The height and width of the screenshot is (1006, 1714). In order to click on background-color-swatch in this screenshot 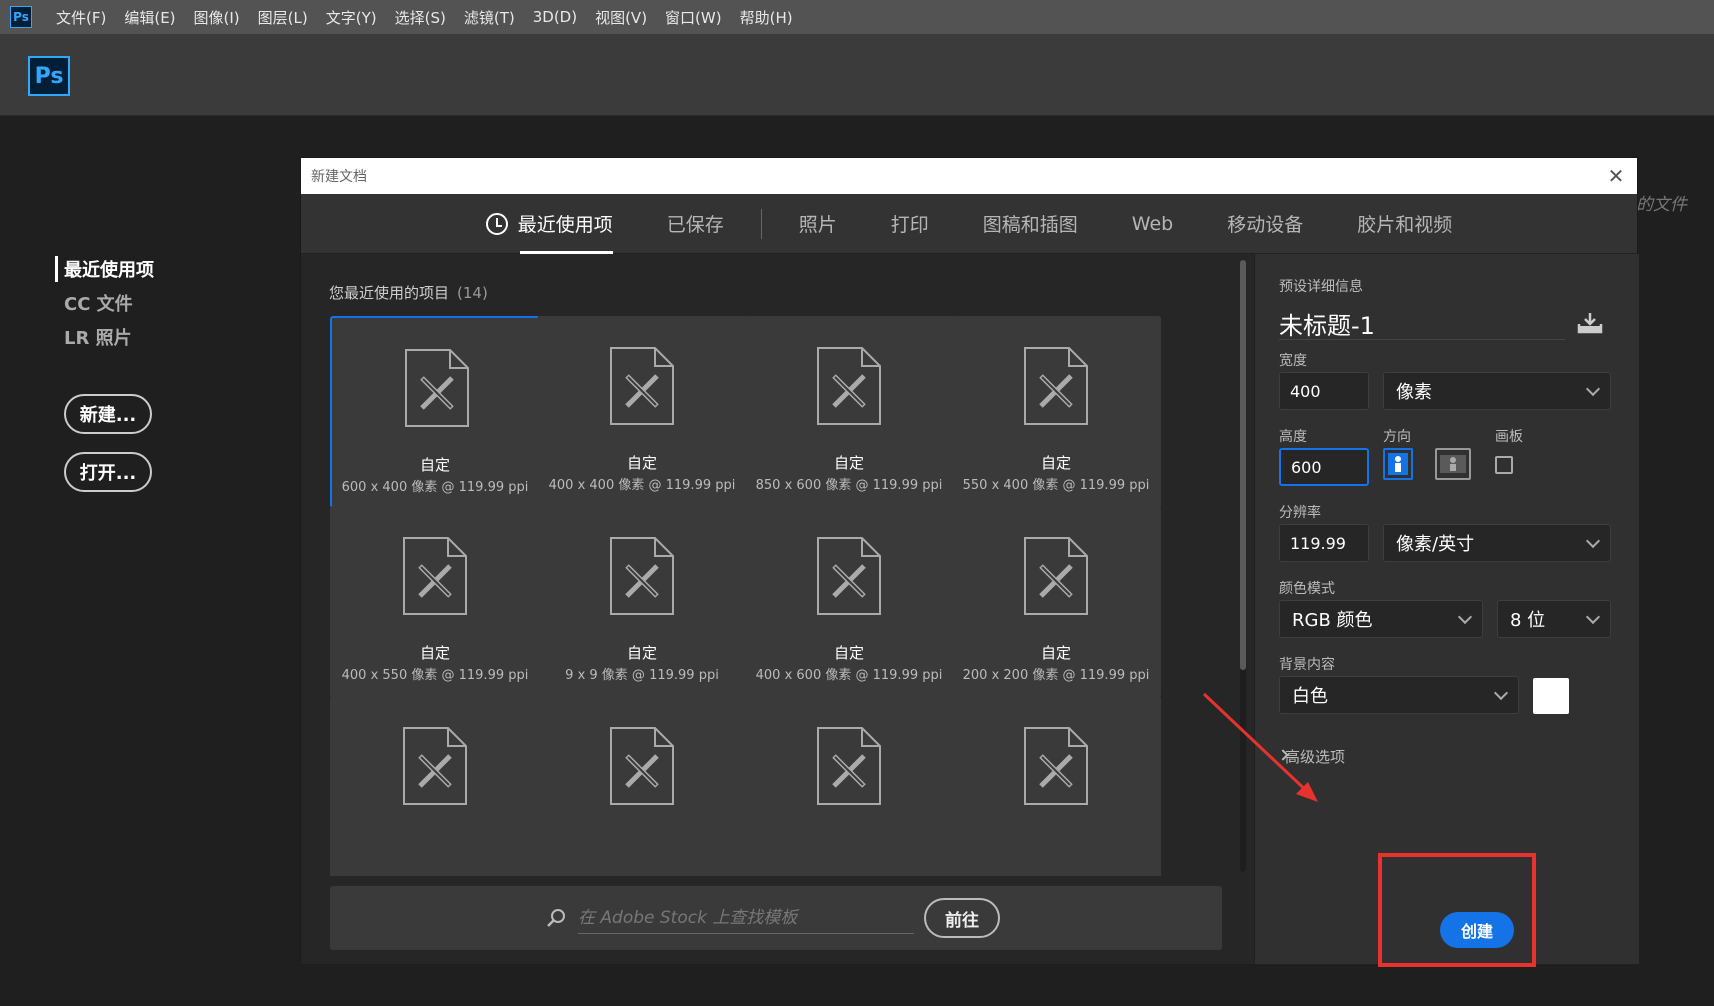, I will do `click(1551, 696)`.